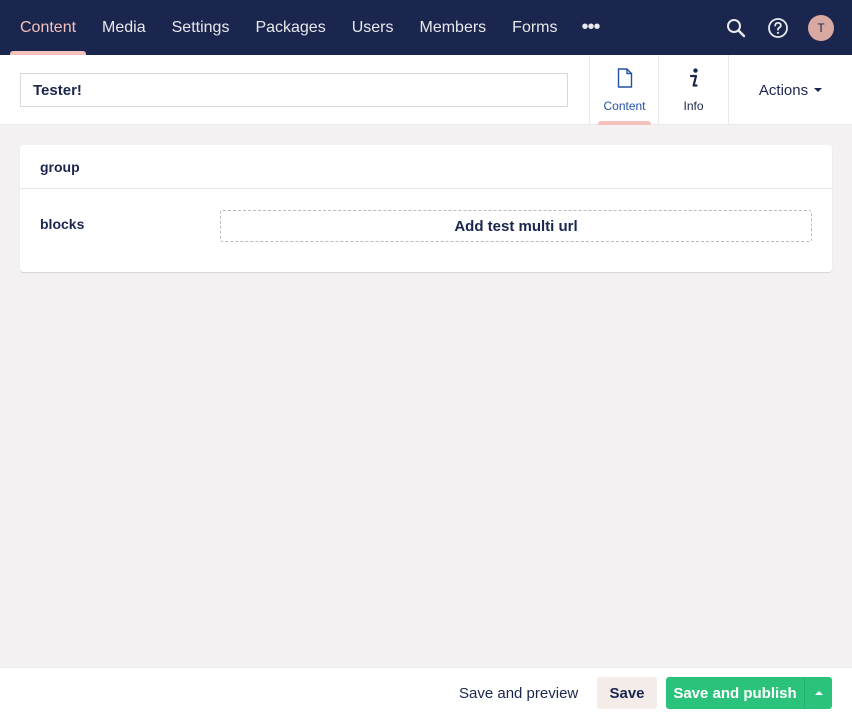 Image resolution: width=852 pixels, height=717 pixels. I want to click on tab-content: Content, so click(624, 90).